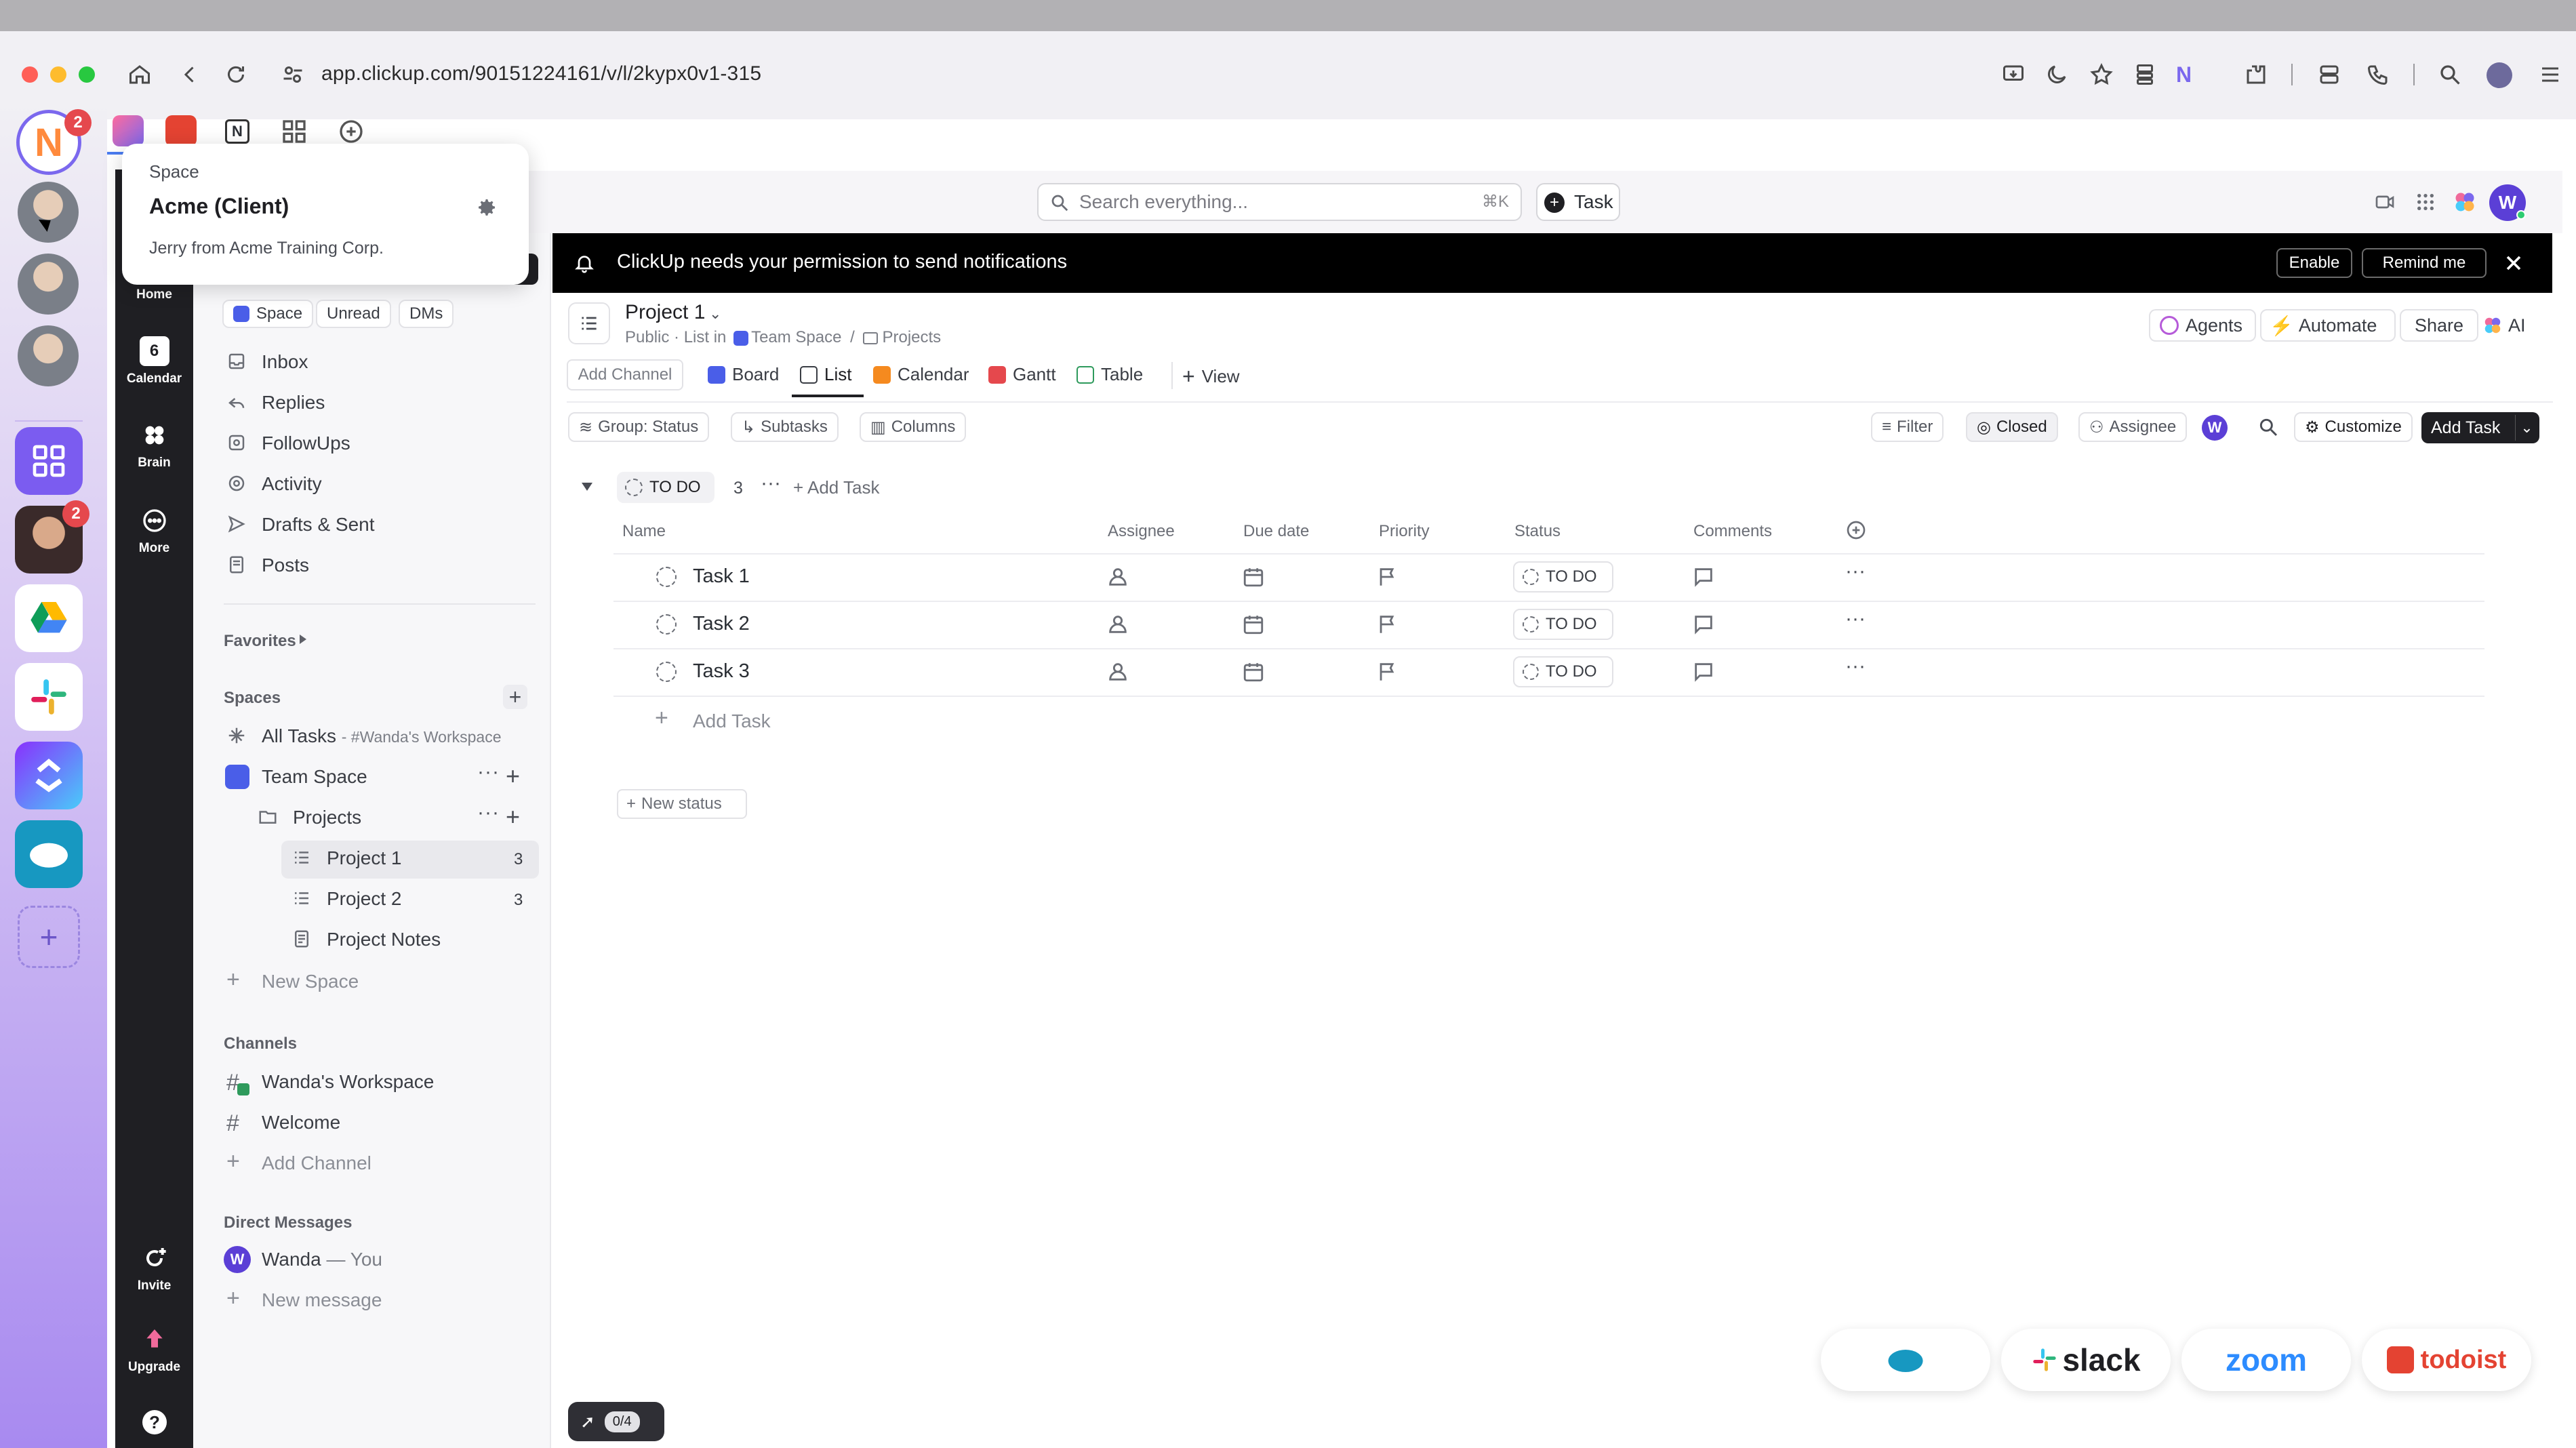 This screenshot has width=2576, height=1448. What do you see at coordinates (721, 624) in the screenshot?
I see `task-name: Task 2` at bounding box center [721, 624].